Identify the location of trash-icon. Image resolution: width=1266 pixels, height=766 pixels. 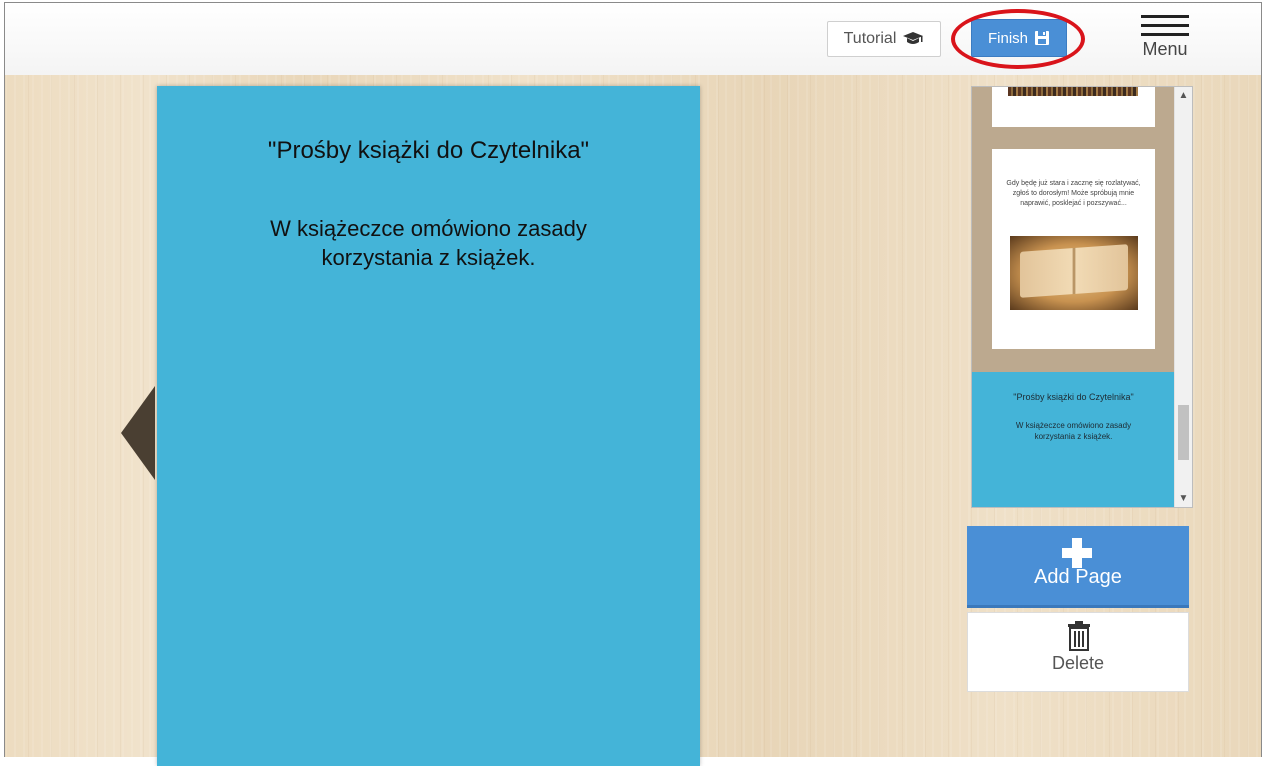
(1079, 636).